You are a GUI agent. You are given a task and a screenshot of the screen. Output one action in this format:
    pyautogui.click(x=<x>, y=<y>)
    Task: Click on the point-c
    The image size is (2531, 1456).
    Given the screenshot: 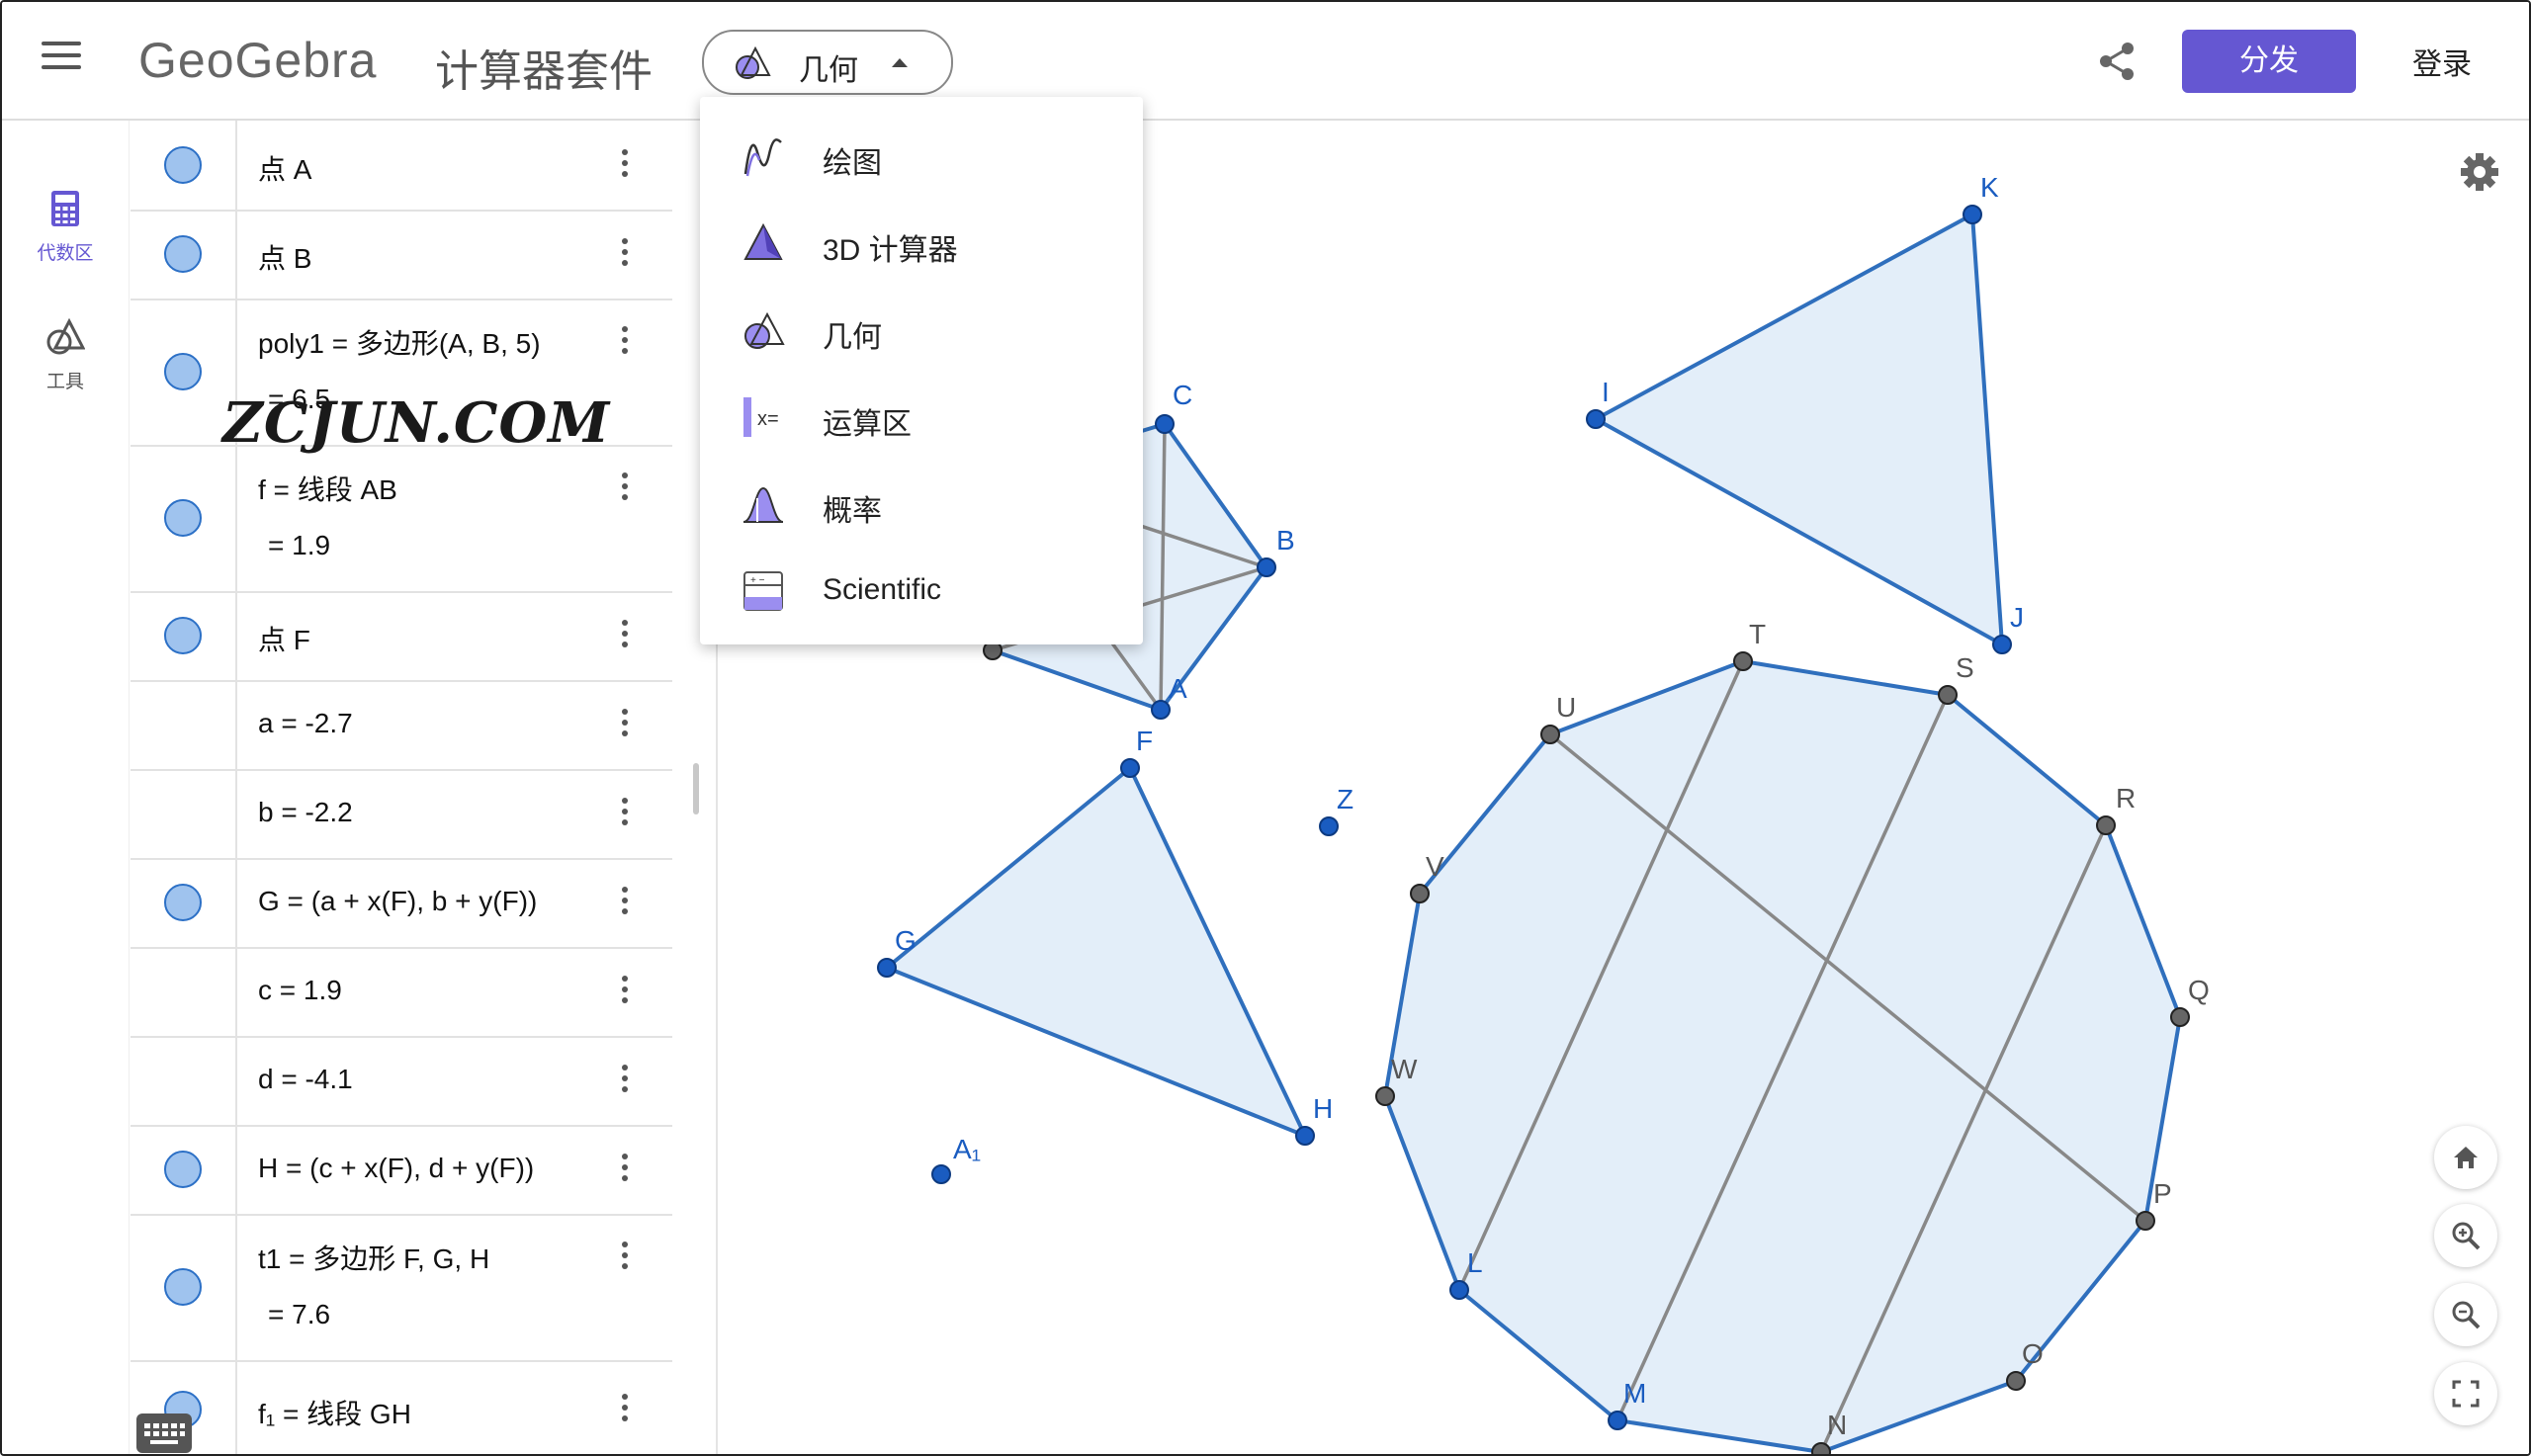 What is the action you would take?
    pyautogui.click(x=1165, y=424)
    